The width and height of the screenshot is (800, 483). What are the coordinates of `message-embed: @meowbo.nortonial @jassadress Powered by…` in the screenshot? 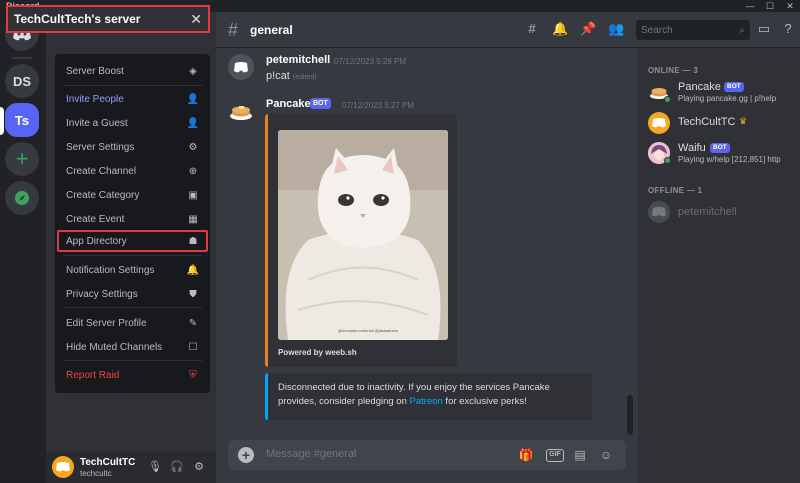 It's located at (361, 240).